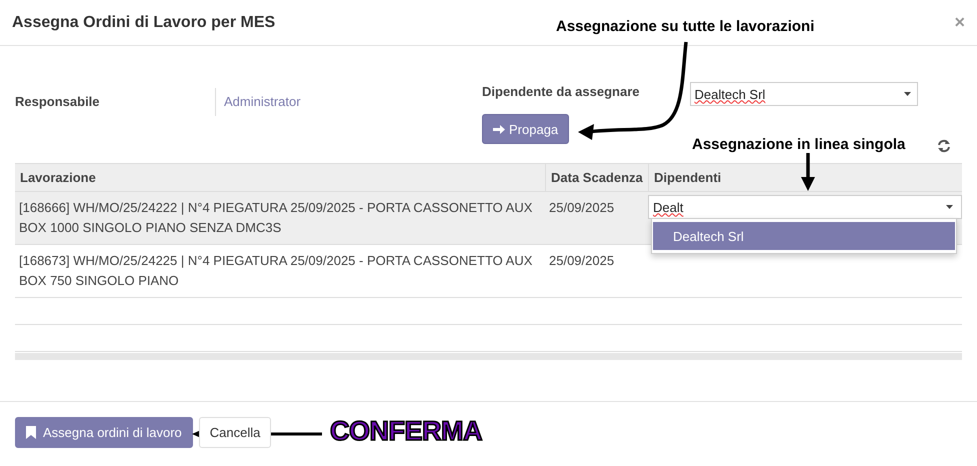 The height and width of the screenshot is (466, 977). Describe the element at coordinates (104, 432) in the screenshot. I see `assign-button: Assegna ordini di lavoro` at that location.